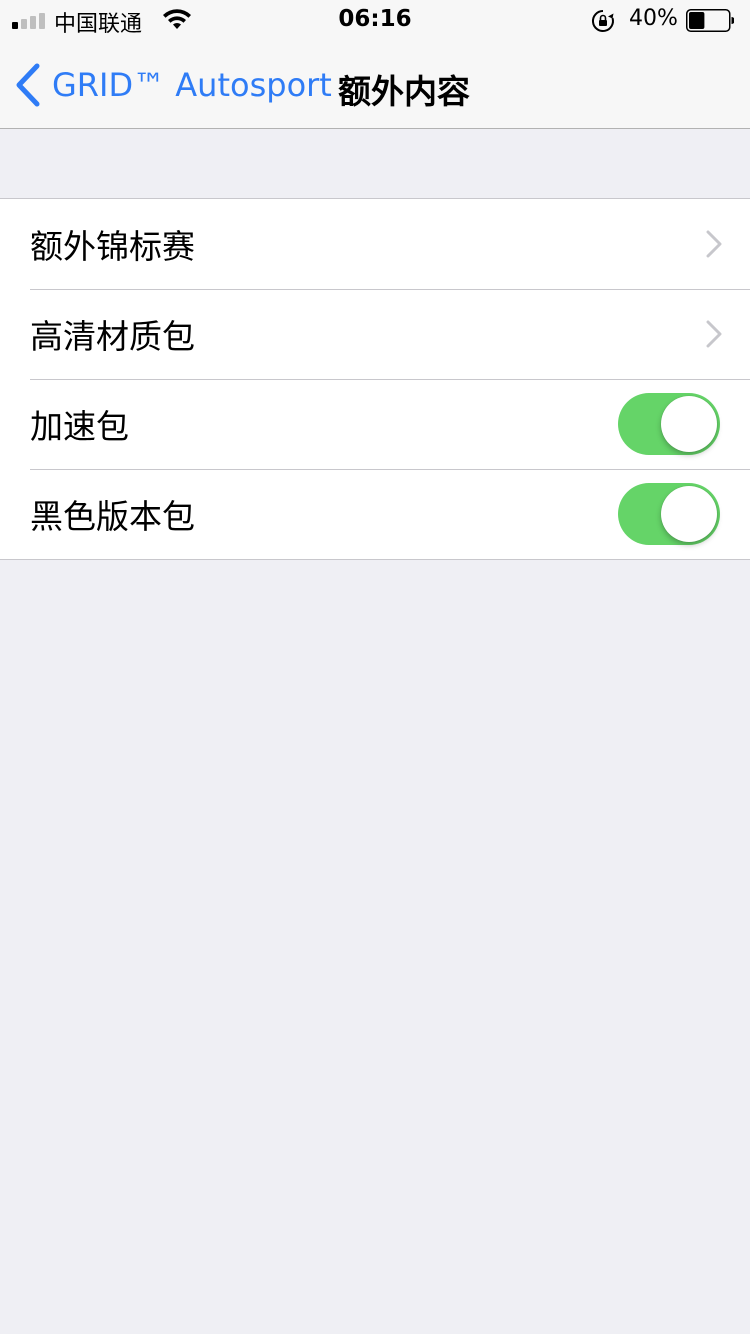  I want to click on back-button-label: GRID™ Autosport, so click(192, 85).